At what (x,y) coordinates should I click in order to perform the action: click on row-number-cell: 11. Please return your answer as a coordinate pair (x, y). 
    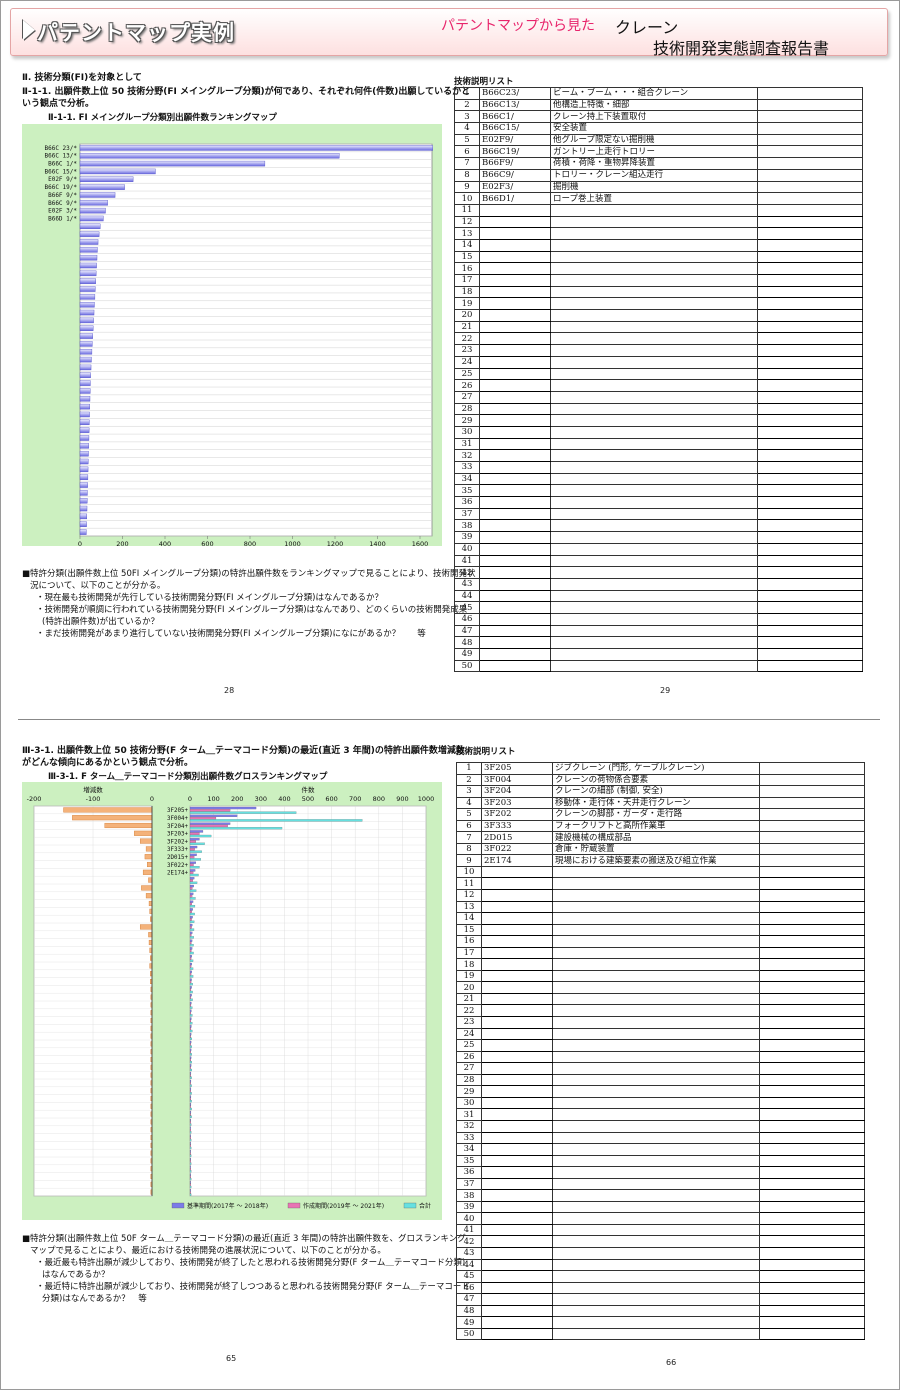
    Looking at the image, I should click on (469, 883).